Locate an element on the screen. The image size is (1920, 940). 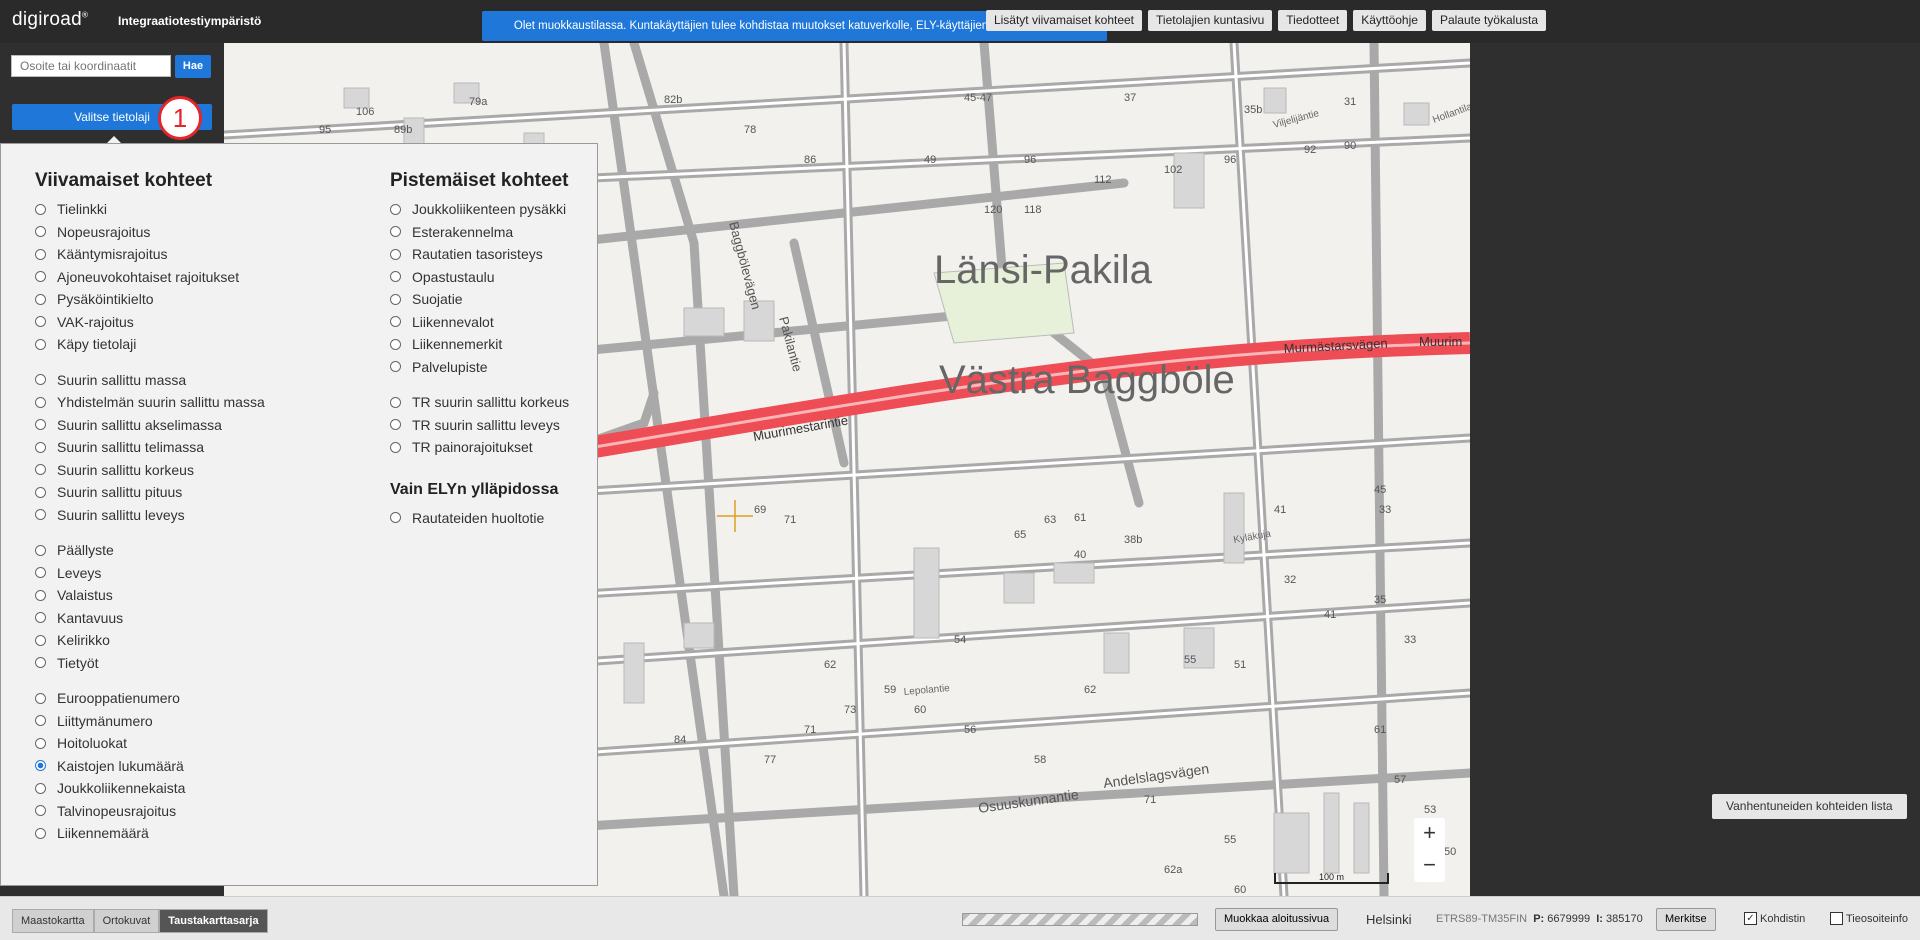
road-address-checkbox is located at coordinates (1836, 918).